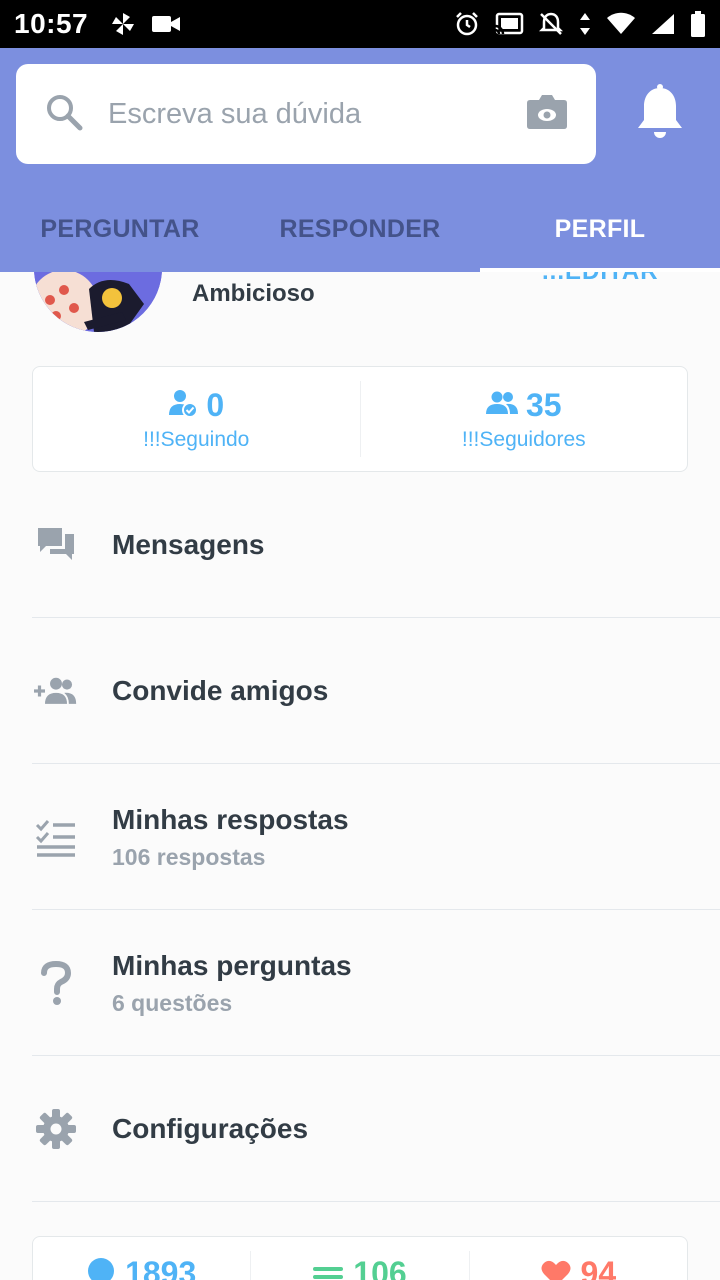 This screenshot has width=720, height=1280. I want to click on menu-item-mensagens: Mensagens, so click(360, 545).